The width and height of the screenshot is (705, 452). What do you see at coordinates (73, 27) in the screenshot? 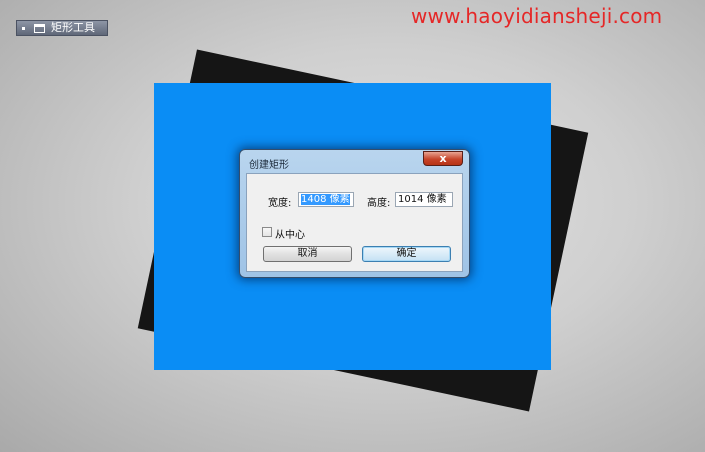
I see `tool-label-text: 矩形工具` at bounding box center [73, 27].